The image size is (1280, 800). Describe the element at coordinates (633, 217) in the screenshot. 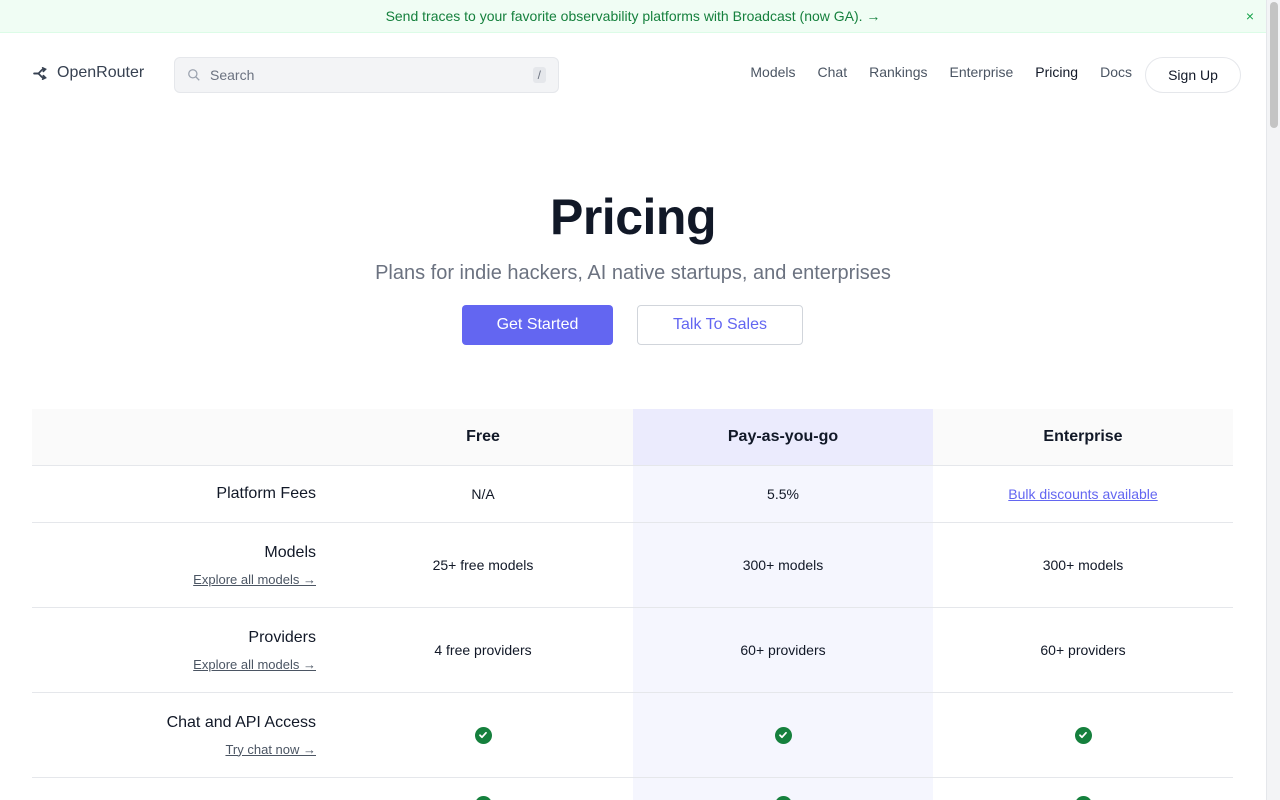

I see `page-title: Pricing` at that location.